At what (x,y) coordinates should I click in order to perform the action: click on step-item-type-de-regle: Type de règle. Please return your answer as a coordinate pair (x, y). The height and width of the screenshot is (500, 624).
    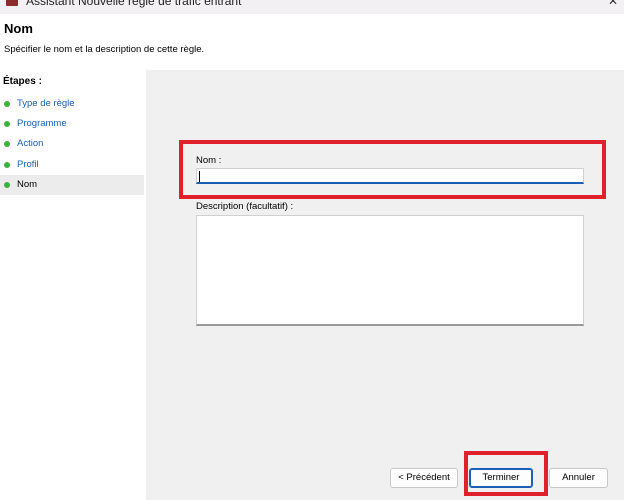
    Looking at the image, I should click on (72, 104).